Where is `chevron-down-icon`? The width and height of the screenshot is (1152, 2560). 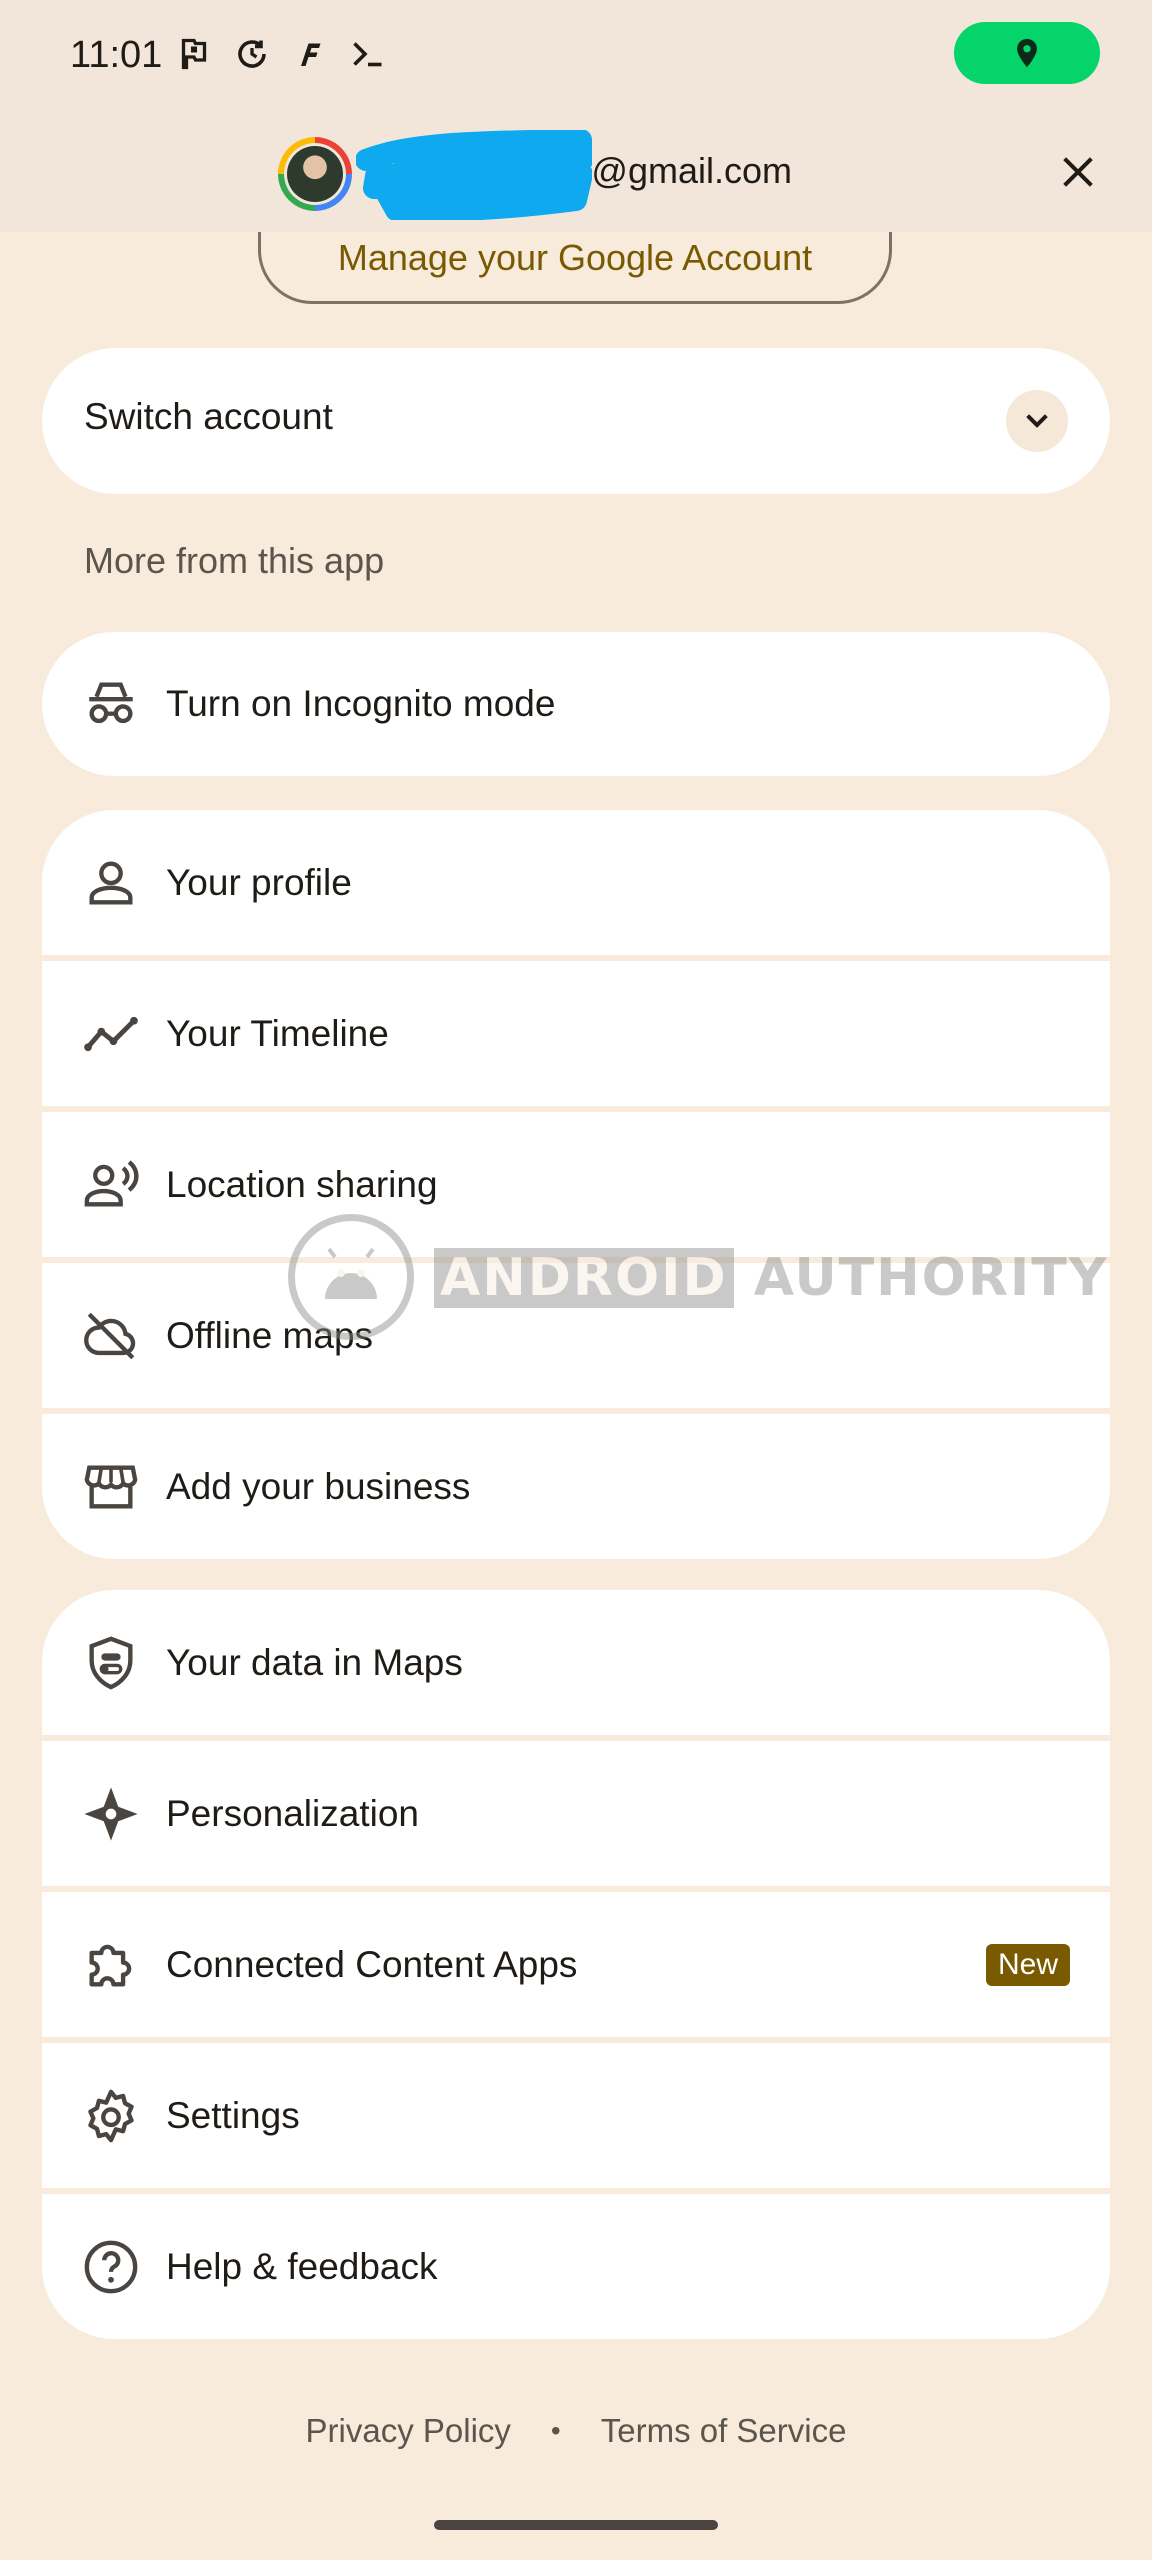 chevron-down-icon is located at coordinates (1037, 421).